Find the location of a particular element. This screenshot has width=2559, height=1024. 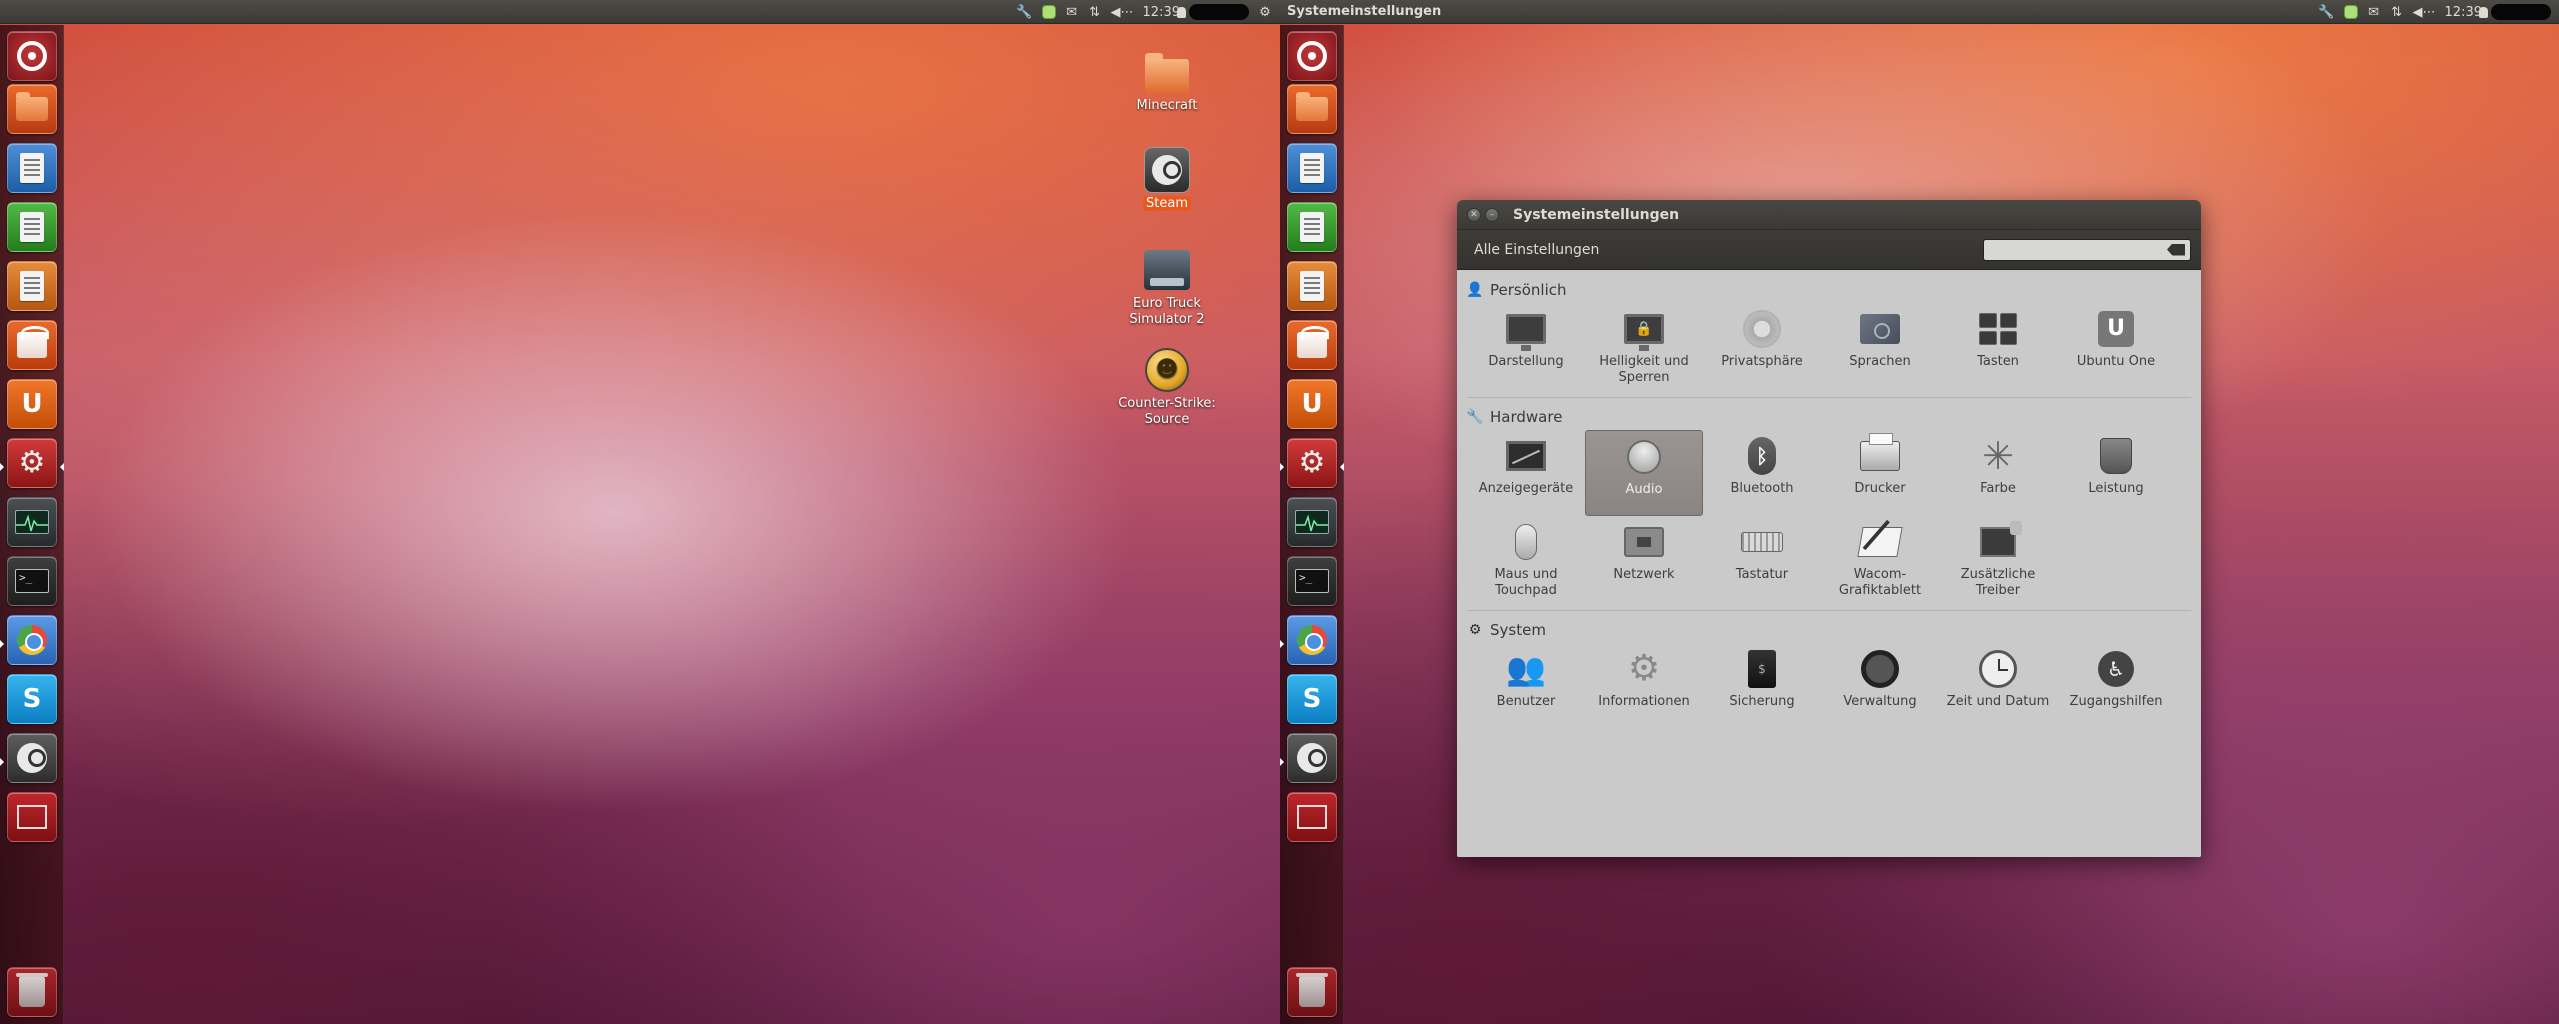

desktop-icon-counter-strike: ☻ Counter-Strike: Source is located at coordinates (1167, 387).